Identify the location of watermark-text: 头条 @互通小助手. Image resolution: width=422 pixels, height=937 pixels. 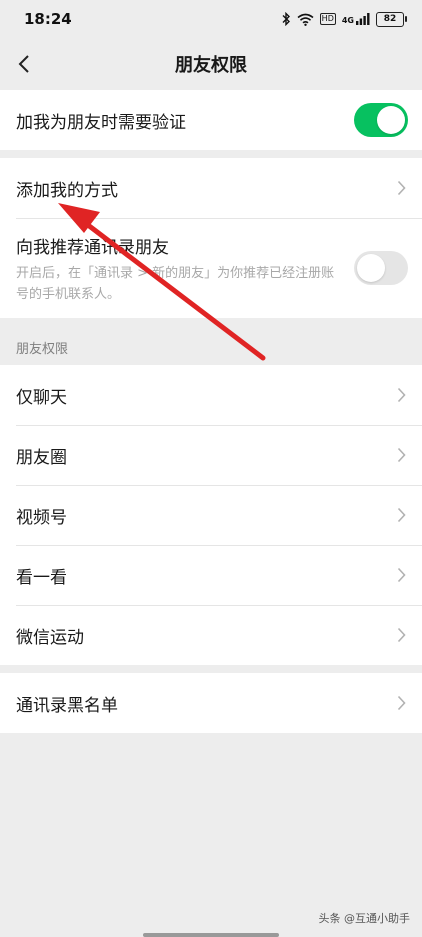
(364, 918).